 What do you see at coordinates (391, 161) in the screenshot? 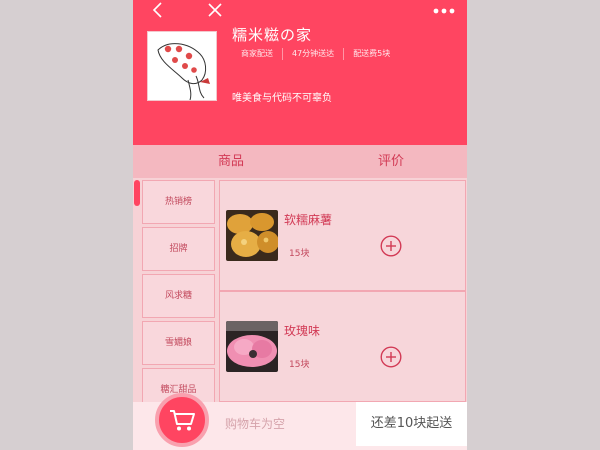
I see `tab-reviews: 评价` at bounding box center [391, 161].